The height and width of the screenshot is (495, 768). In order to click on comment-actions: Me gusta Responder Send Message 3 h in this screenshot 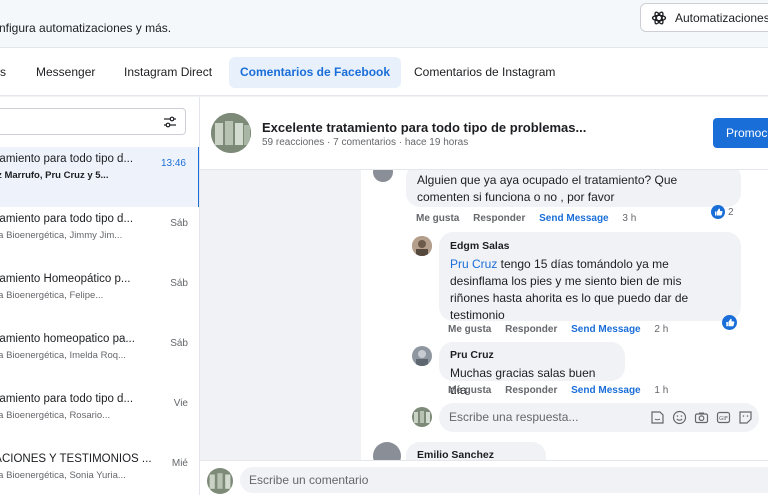, I will do `click(531, 218)`.